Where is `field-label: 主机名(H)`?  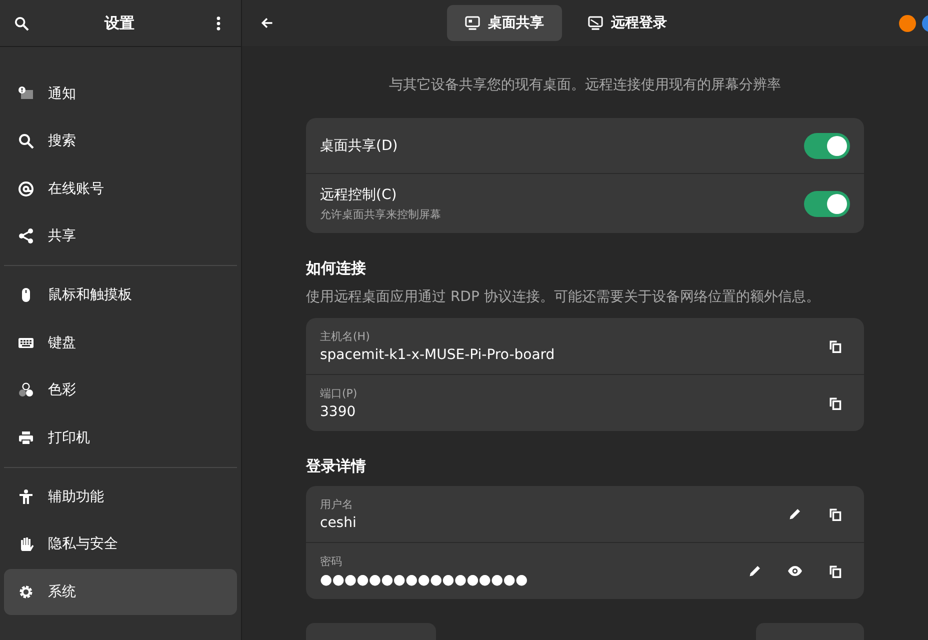 field-label: 主机名(H) is located at coordinates (345, 336).